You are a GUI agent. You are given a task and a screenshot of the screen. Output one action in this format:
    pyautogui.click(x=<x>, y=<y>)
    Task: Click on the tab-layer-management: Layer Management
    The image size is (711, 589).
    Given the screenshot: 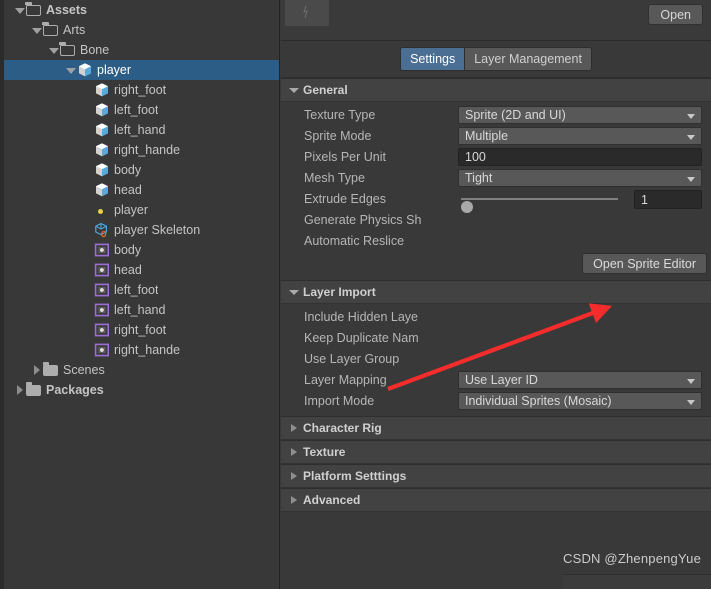 What is the action you would take?
    pyautogui.click(x=527, y=59)
    